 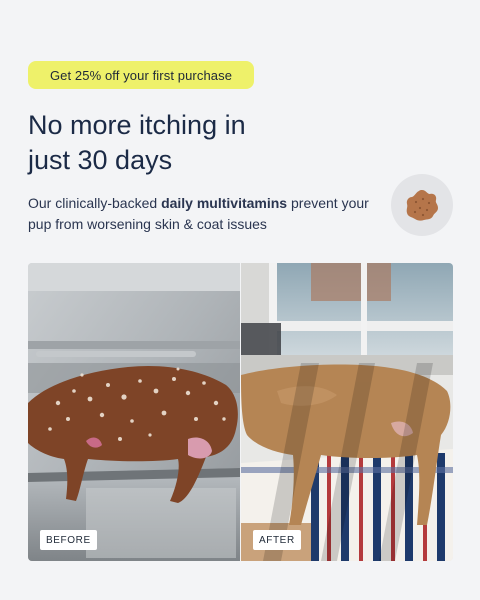 I want to click on promo-banner: Get 25% off your first purchase, so click(x=141, y=75).